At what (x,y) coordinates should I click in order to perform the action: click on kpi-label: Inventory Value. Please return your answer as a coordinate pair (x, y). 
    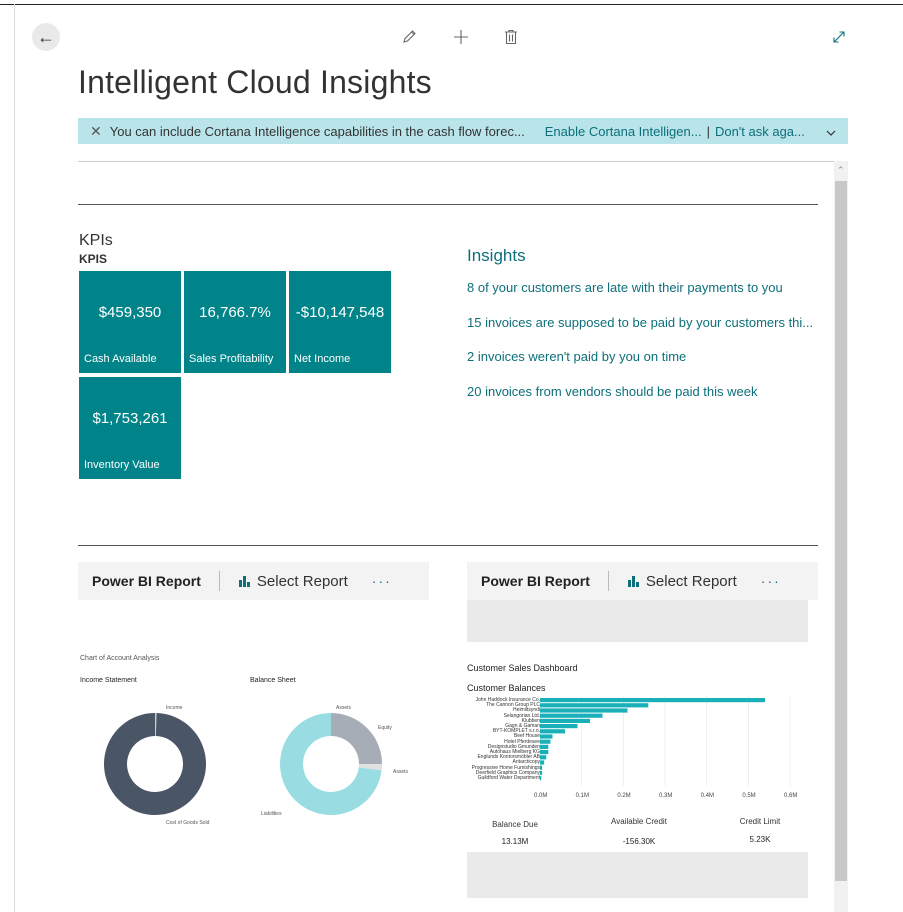
    Looking at the image, I should click on (122, 465).